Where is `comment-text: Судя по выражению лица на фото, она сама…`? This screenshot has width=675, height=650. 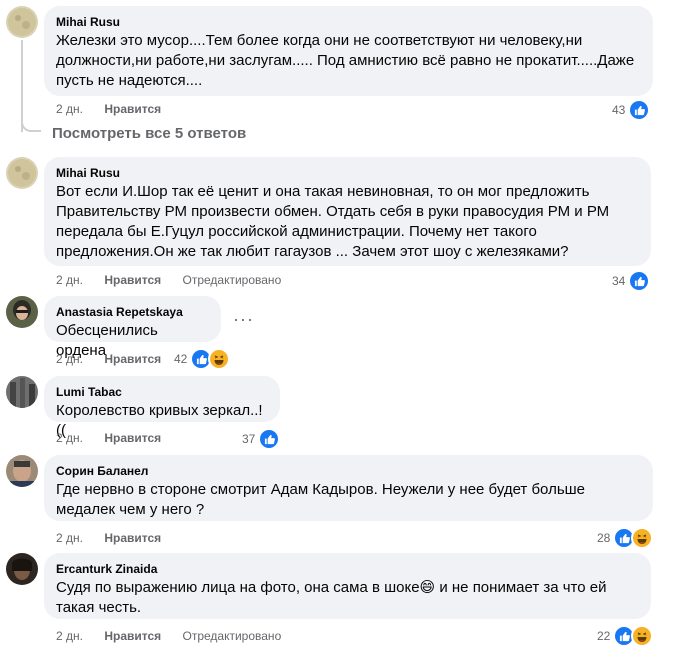
comment-text: Судя по выражению лица на фото, она сама… is located at coordinates (331, 597).